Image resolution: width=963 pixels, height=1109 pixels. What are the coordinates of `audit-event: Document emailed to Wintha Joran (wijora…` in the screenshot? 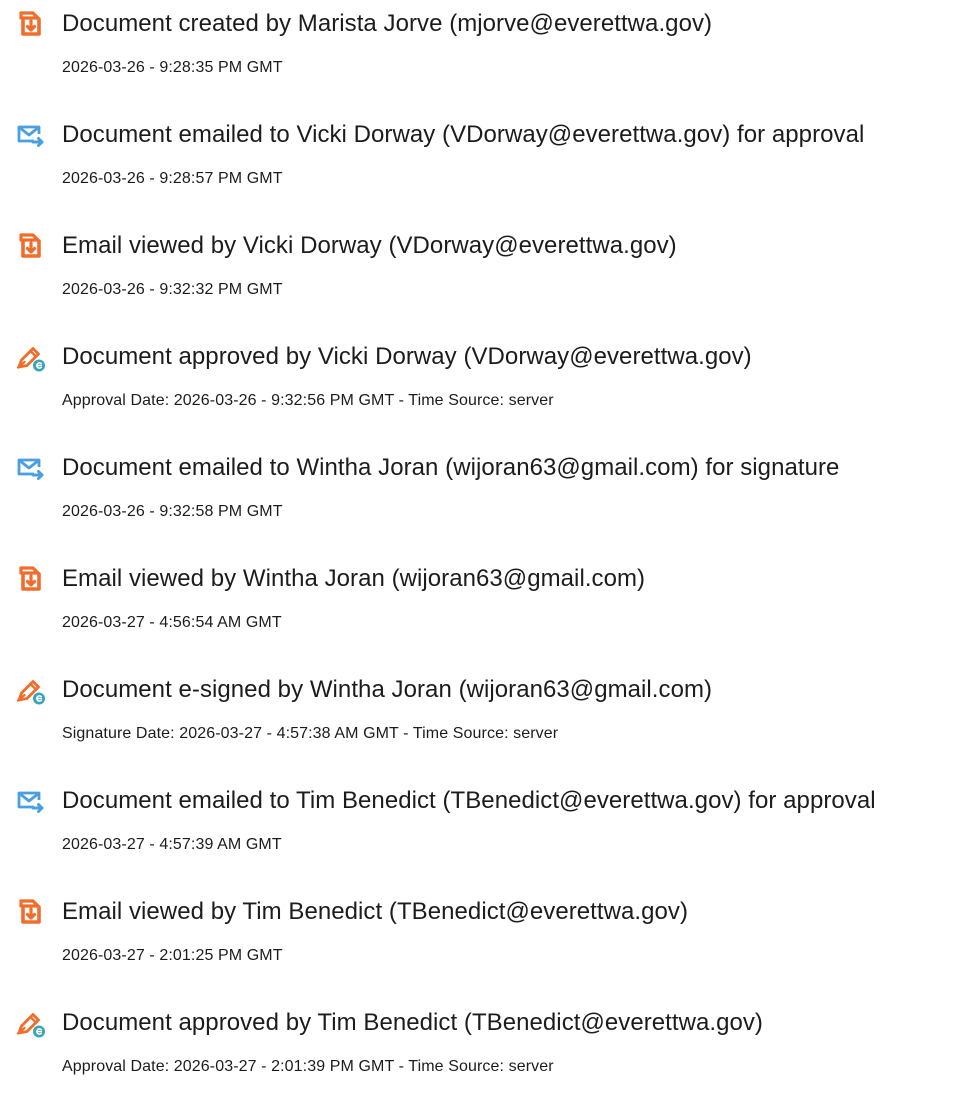 It's located at (481, 484).